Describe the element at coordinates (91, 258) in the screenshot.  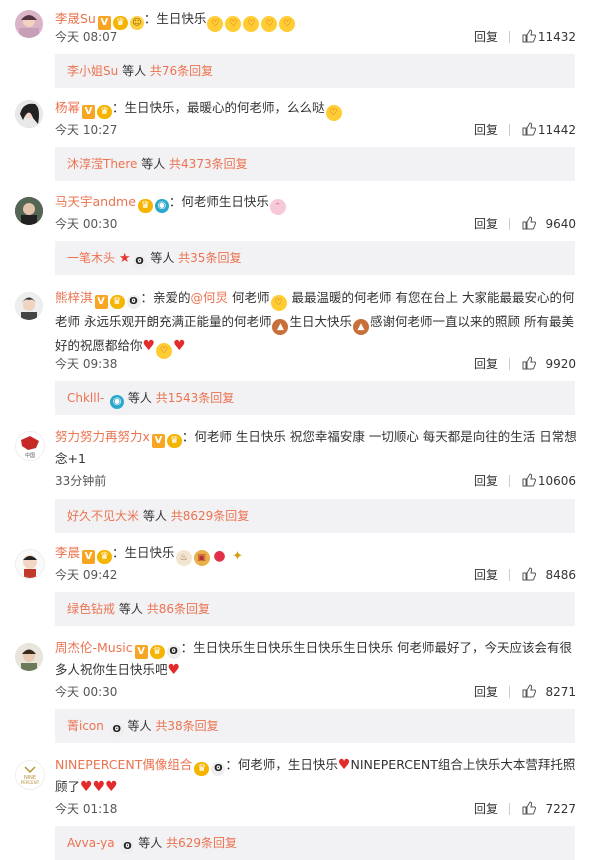
I see `reply-username: 一笔木头` at that location.